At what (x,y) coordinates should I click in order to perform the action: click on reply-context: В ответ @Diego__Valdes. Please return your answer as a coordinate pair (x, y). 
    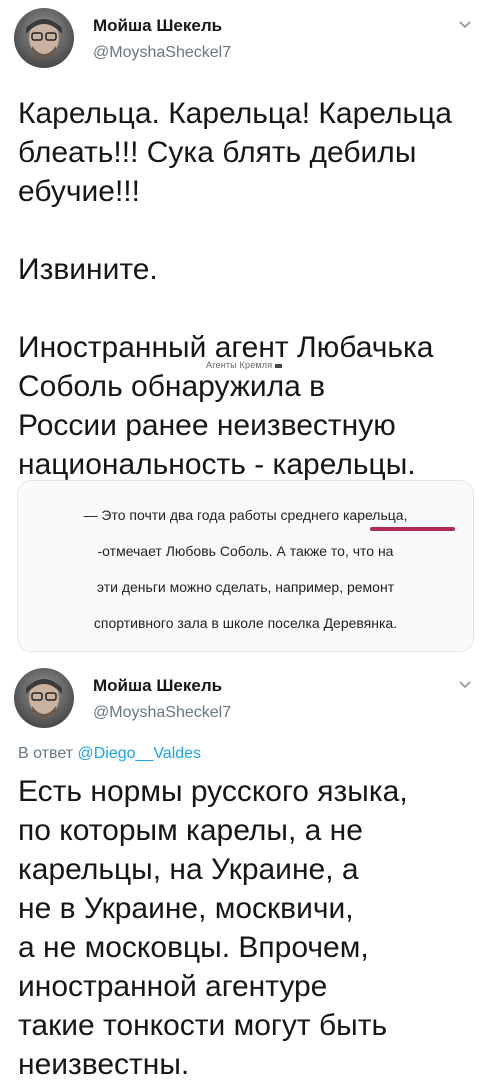
    Looking at the image, I should click on (109, 754).